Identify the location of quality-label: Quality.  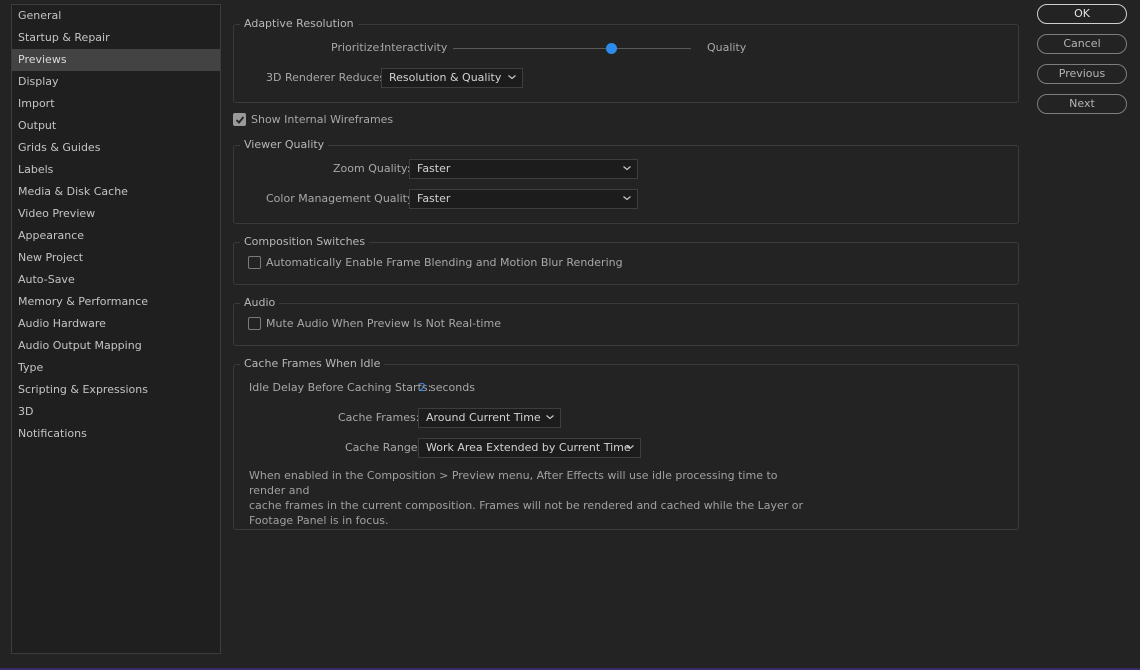
(727, 47).